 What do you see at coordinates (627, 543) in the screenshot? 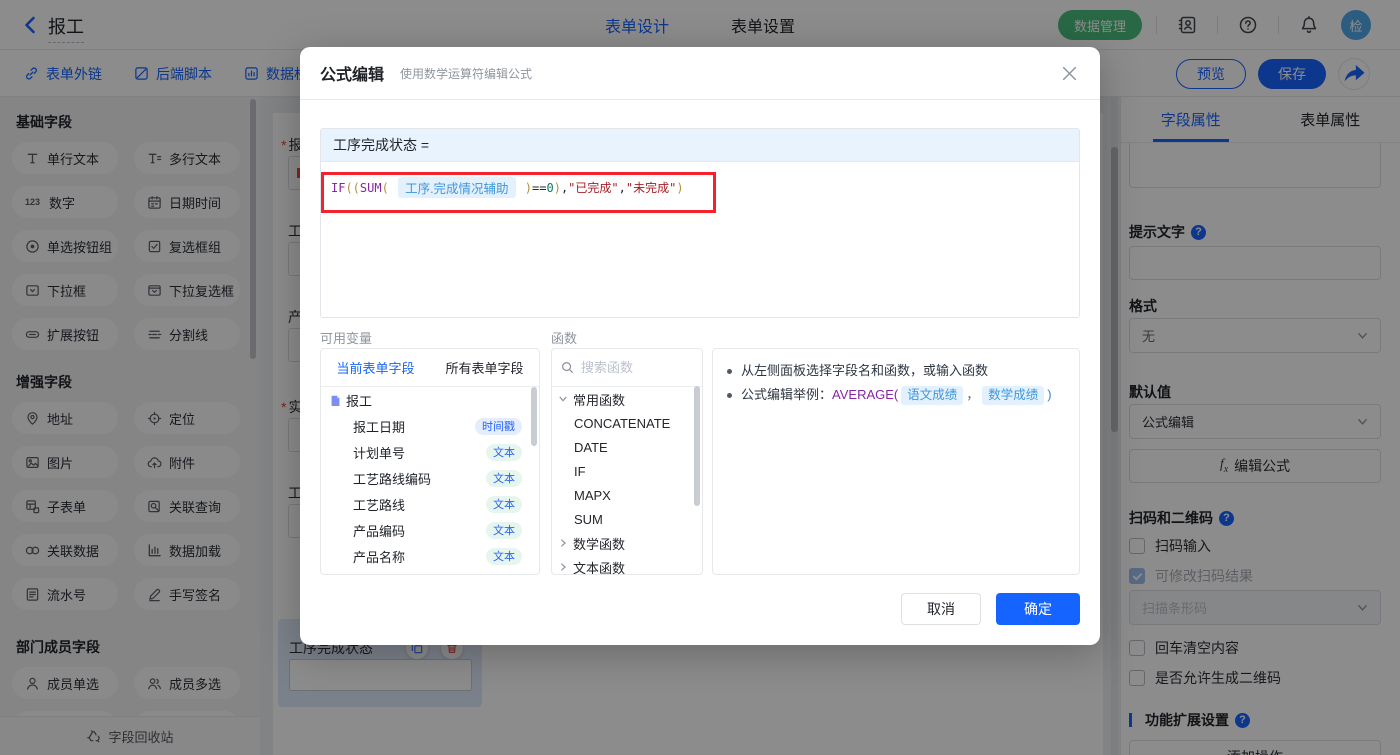
I see `function-group-math: 数学函数` at bounding box center [627, 543].